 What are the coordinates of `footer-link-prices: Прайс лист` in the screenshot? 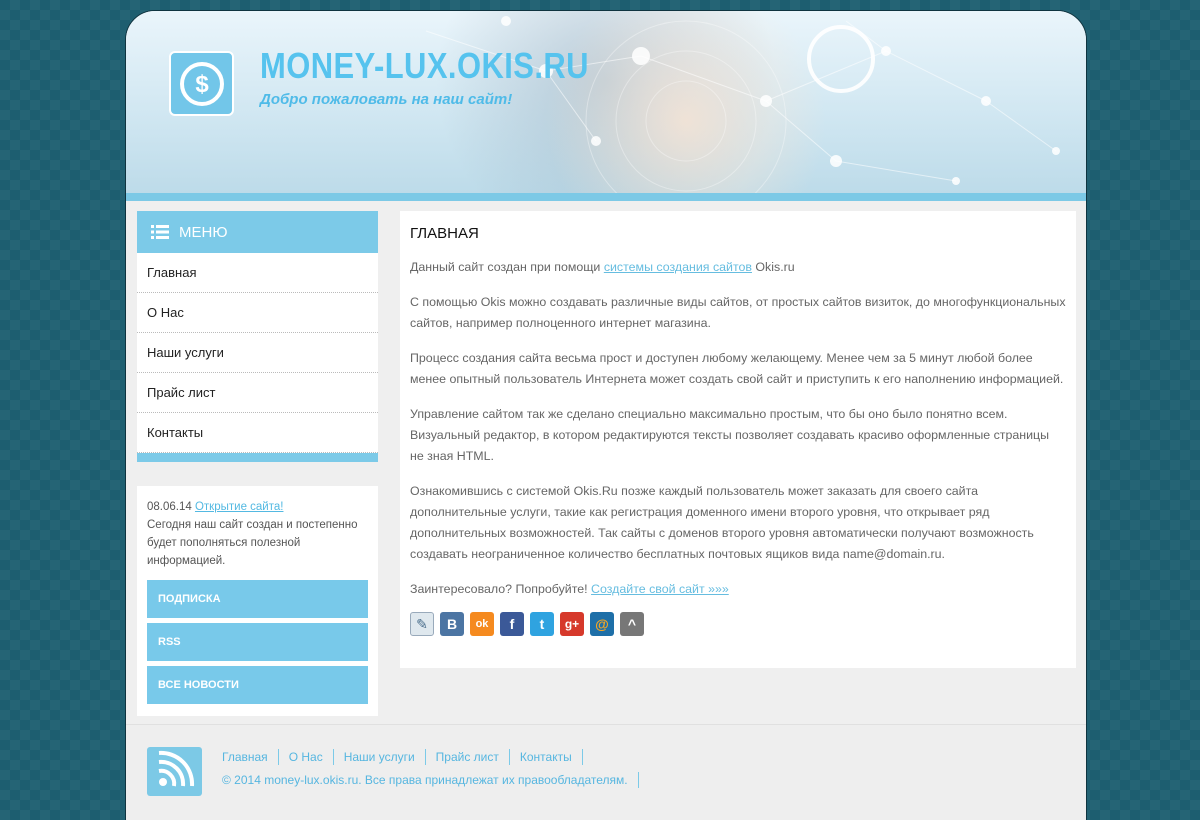 It's located at (468, 757).